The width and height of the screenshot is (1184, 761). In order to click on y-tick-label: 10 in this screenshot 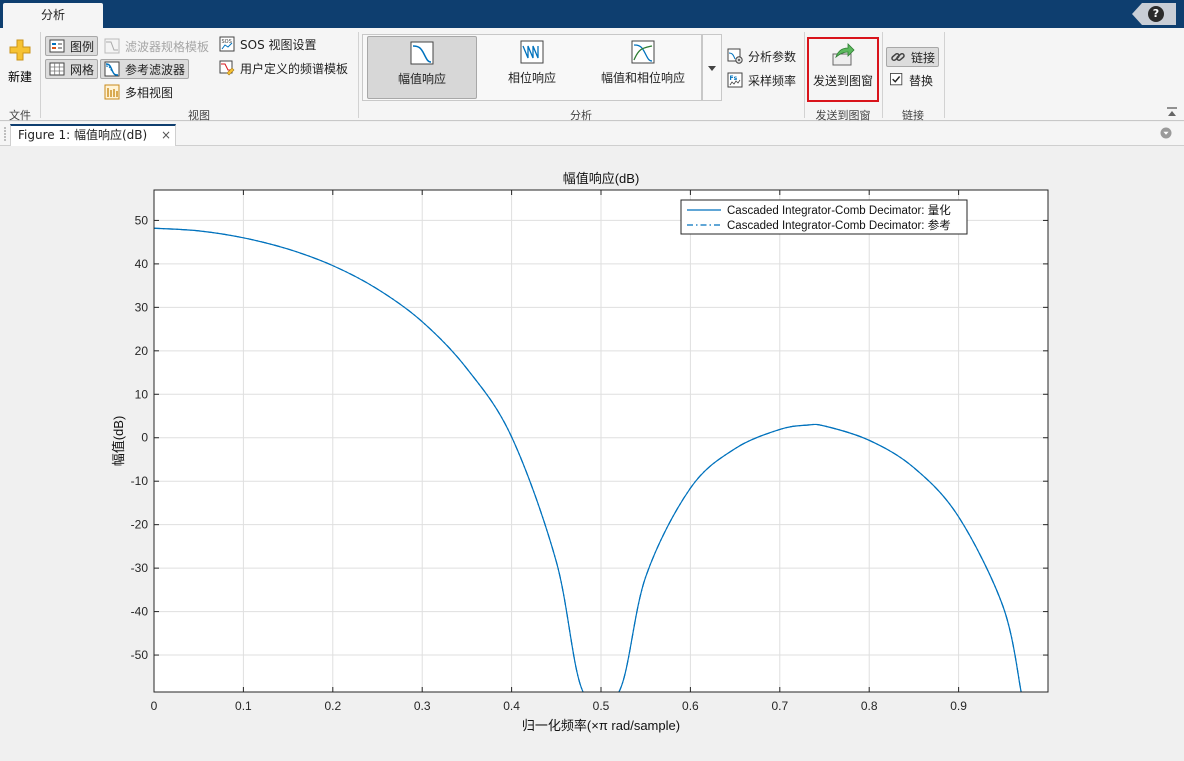, I will do `click(142, 394)`.